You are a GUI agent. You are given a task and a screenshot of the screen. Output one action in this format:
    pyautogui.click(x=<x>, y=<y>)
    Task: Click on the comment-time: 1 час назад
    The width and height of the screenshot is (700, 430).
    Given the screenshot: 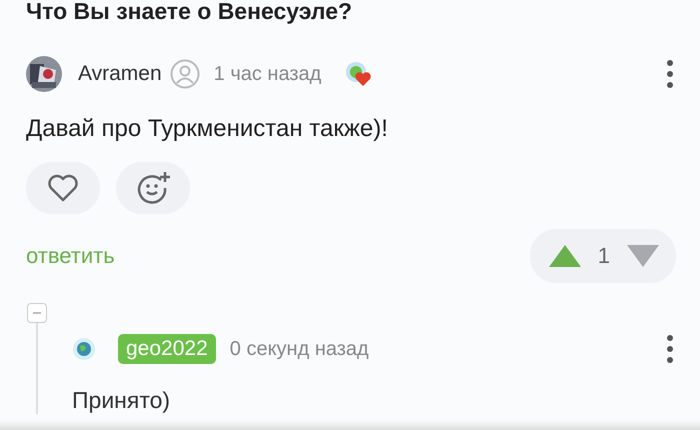 What is the action you would take?
    pyautogui.click(x=268, y=74)
    